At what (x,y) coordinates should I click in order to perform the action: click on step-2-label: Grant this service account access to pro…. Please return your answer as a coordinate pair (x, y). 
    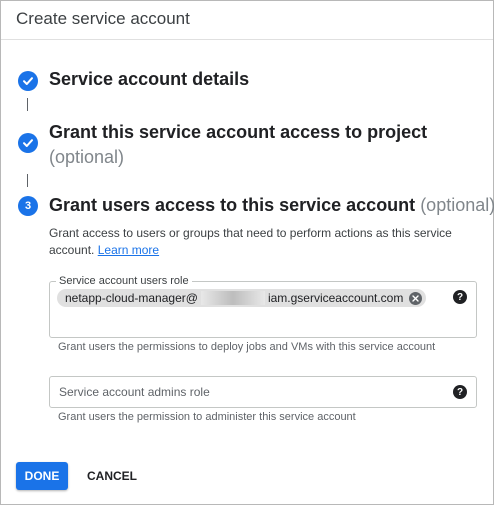
    Looking at the image, I should click on (238, 132).